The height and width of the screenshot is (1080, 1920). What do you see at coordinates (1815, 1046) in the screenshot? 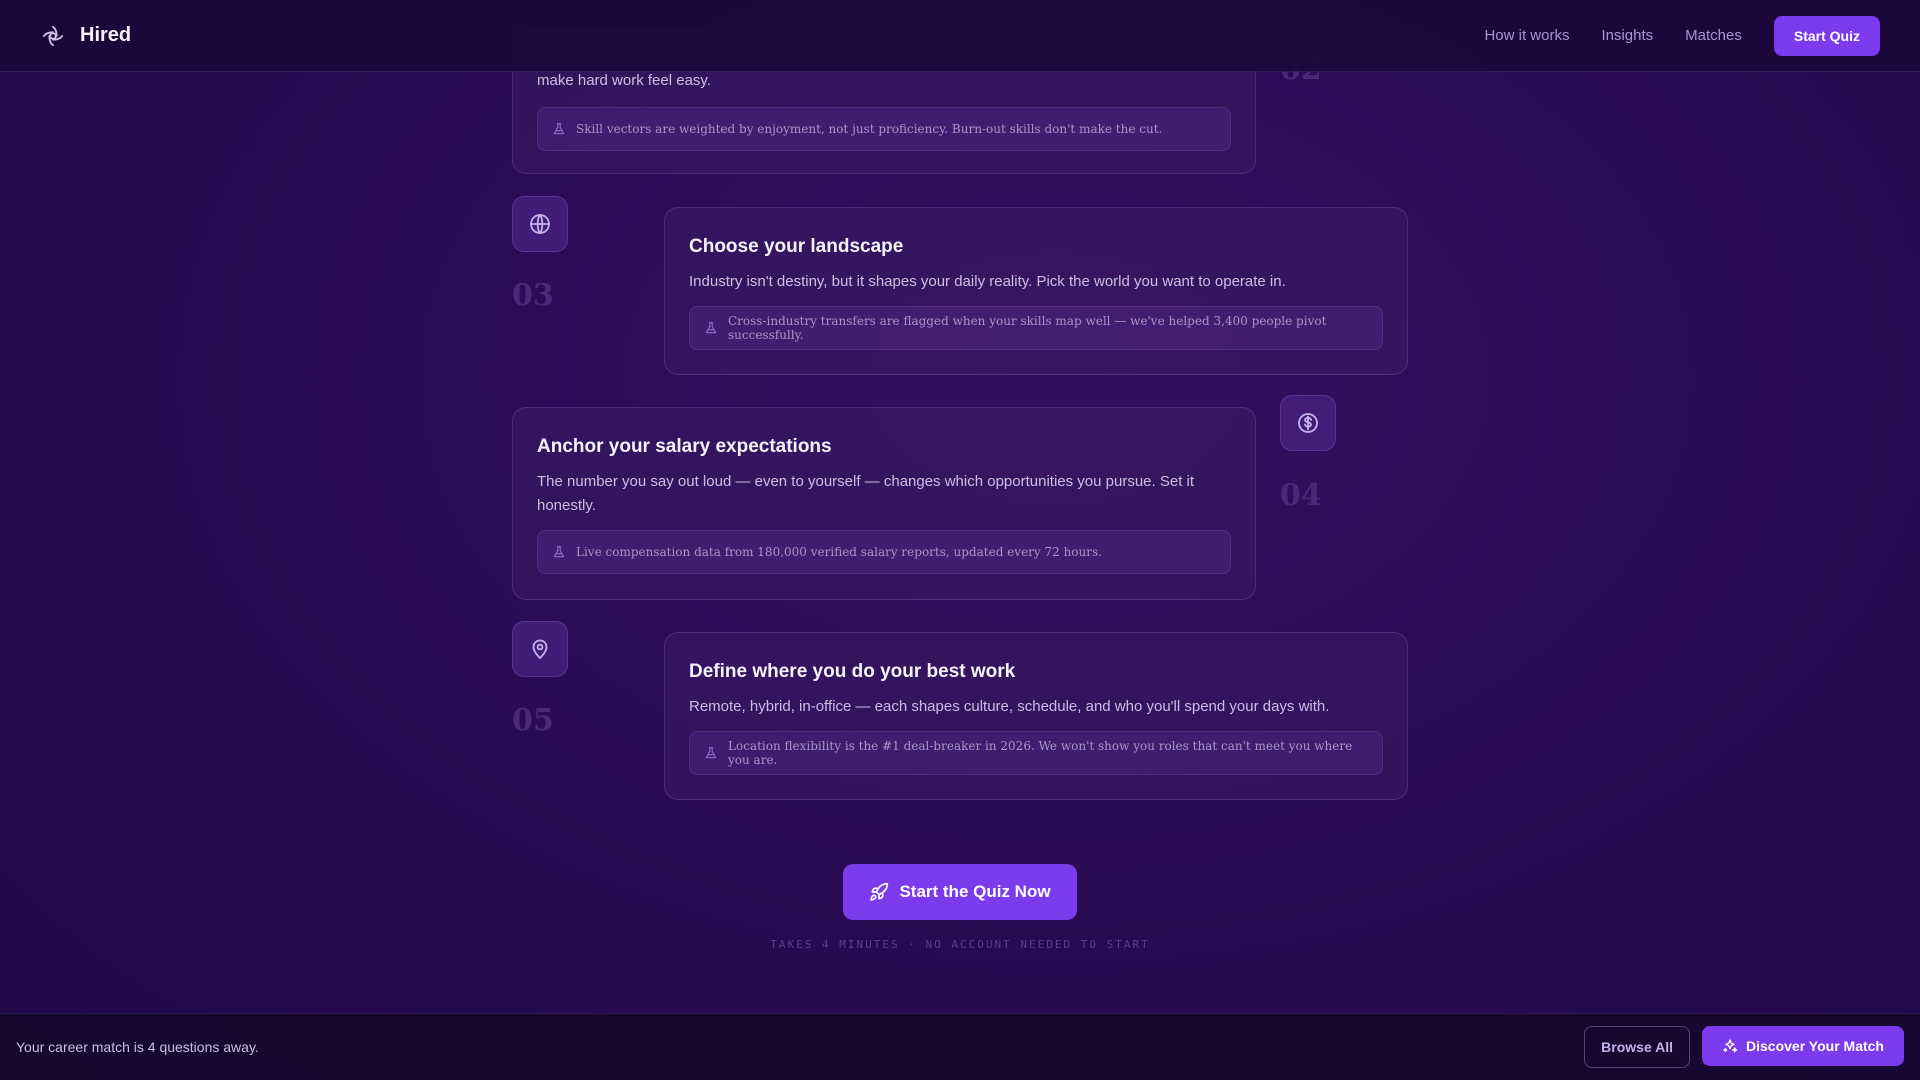
I see `discover-match-label: Discover Your Match` at bounding box center [1815, 1046].